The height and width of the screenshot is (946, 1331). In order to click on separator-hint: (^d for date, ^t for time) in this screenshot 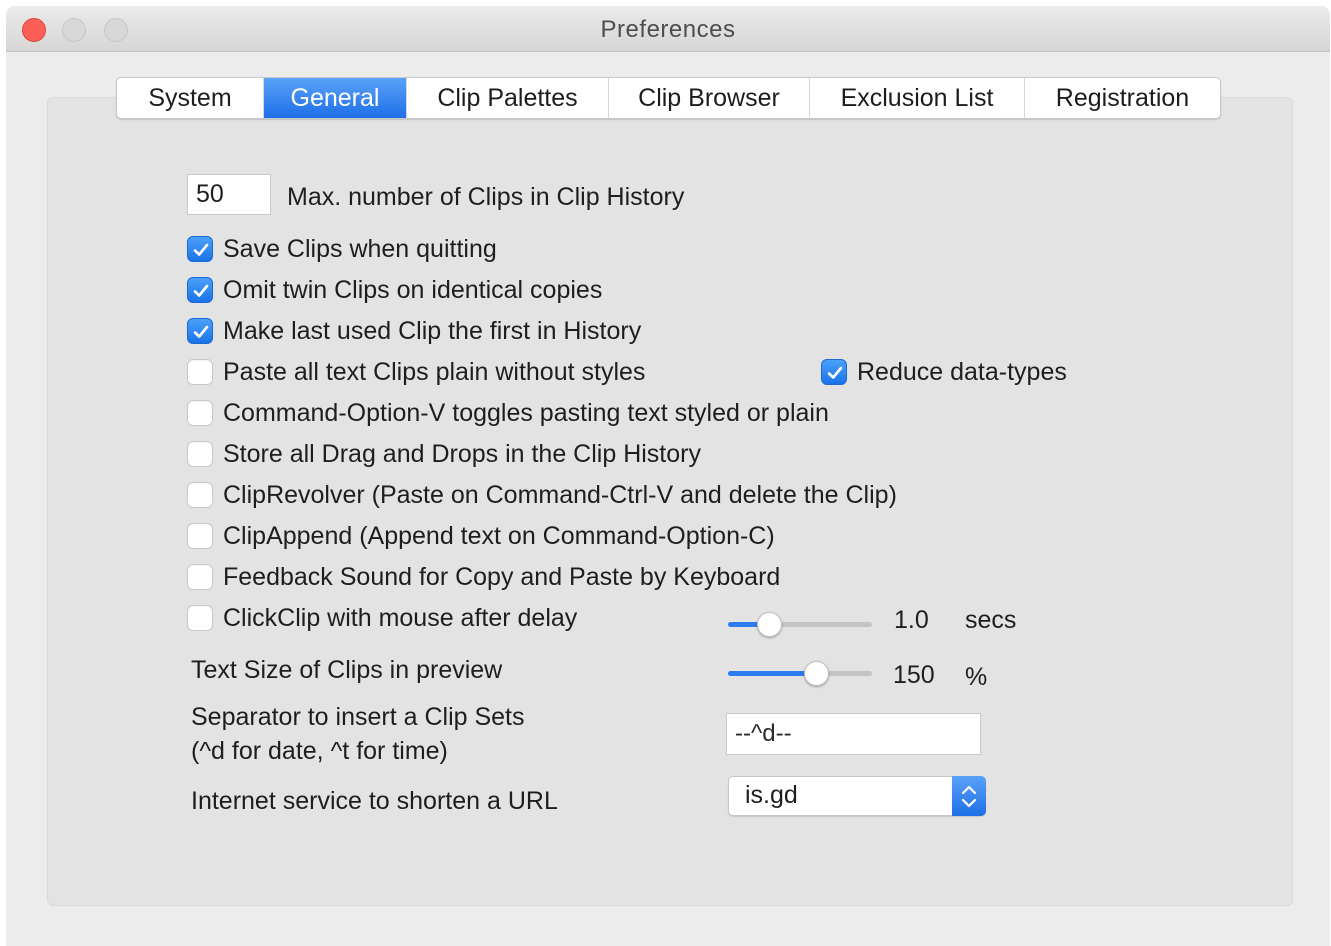, I will do `click(319, 751)`.